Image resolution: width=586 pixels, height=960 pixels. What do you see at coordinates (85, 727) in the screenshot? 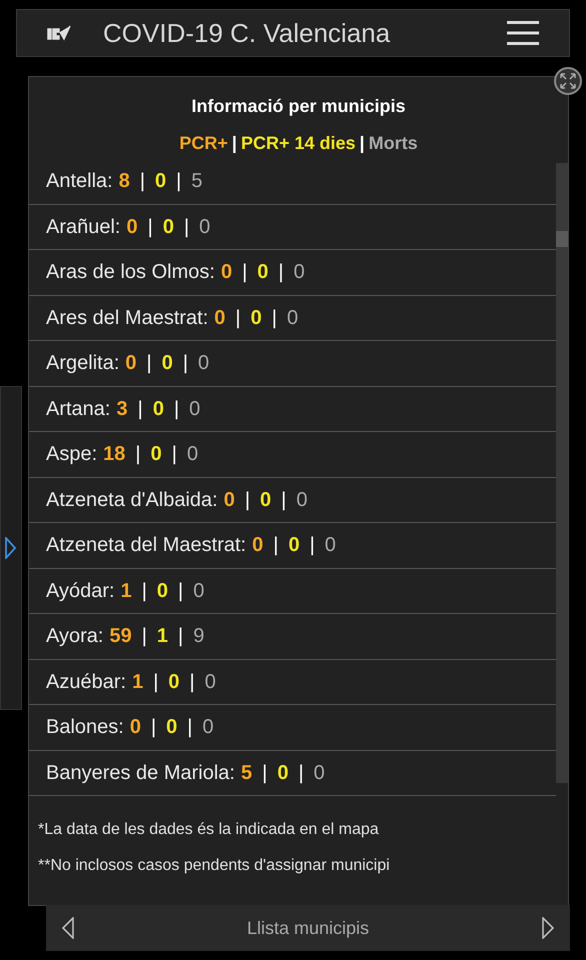
I see `municipality-name: Balones:` at bounding box center [85, 727].